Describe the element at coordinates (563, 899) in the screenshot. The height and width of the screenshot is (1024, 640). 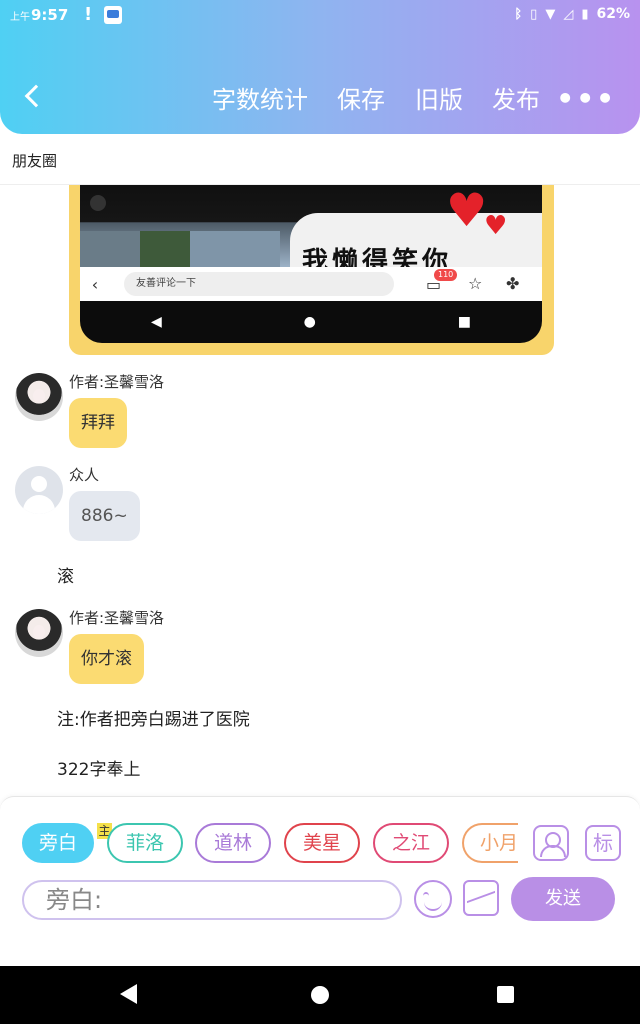
I see `send-button: 发送` at that location.